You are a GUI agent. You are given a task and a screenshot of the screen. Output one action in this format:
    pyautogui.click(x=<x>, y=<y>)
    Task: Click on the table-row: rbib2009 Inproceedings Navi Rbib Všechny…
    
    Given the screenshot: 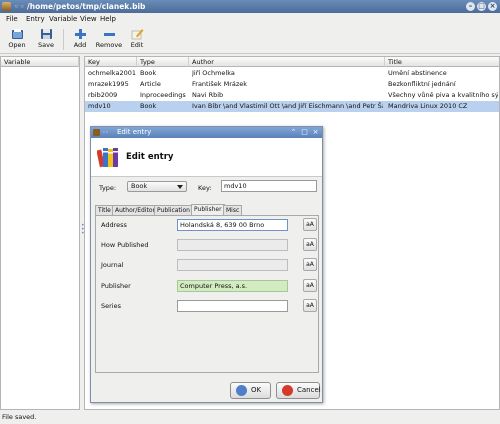 What is the action you would take?
    pyautogui.click(x=292, y=95)
    